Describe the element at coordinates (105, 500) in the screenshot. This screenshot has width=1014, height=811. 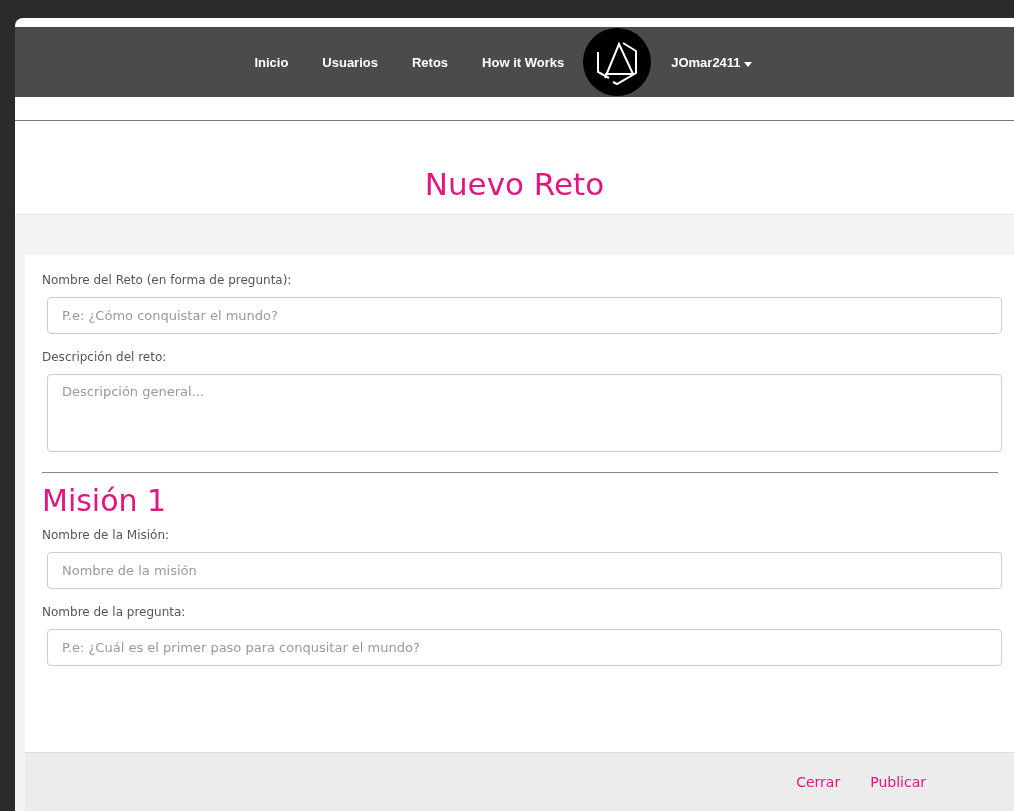
I see `mission-title: Misión 1` at that location.